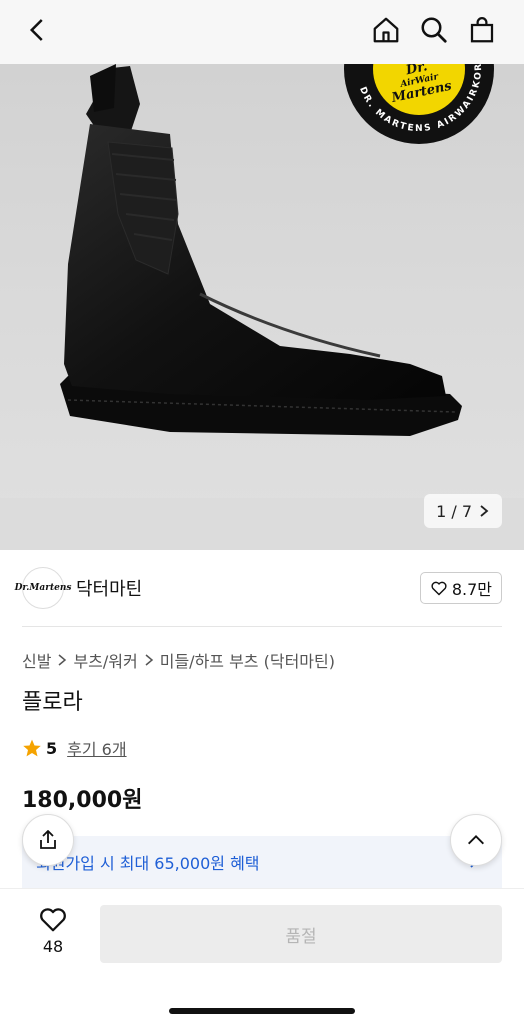 This screenshot has height=1024, width=524. Describe the element at coordinates (52, 748) in the screenshot. I see `rating-score: 5` at that location.